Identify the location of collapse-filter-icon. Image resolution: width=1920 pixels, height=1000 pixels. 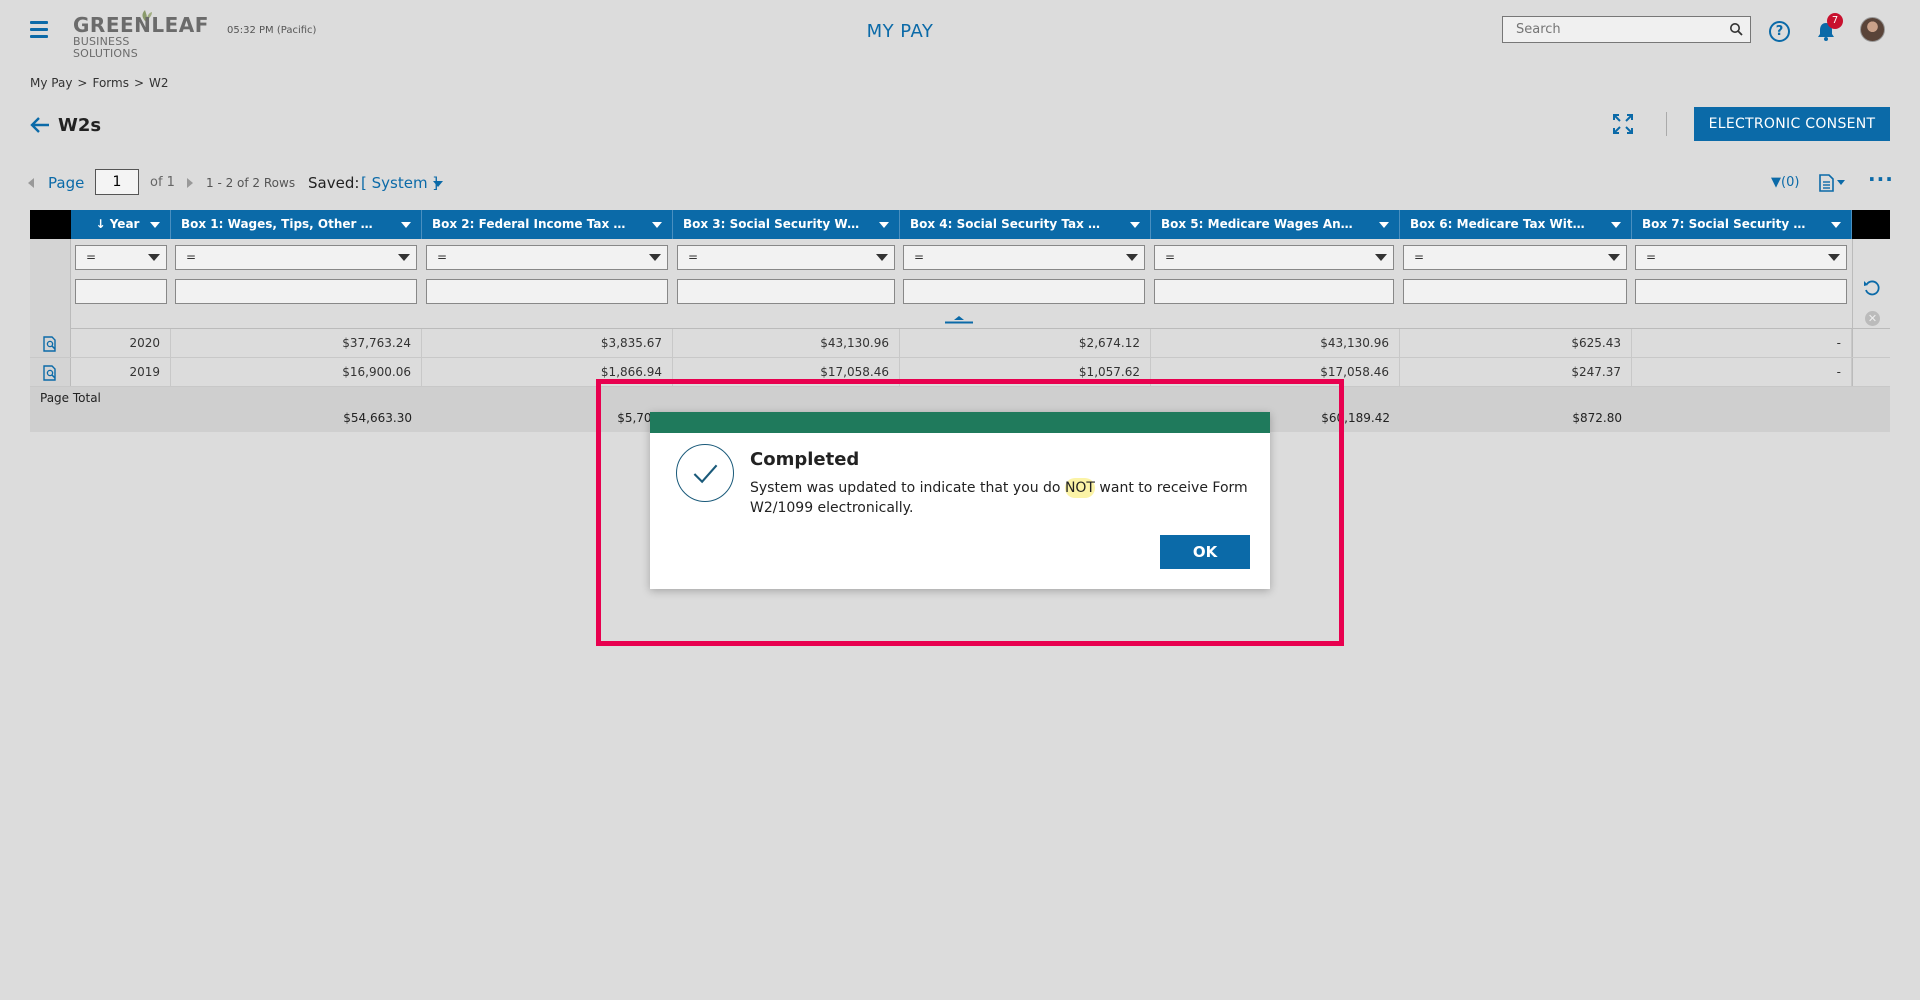
(959, 320).